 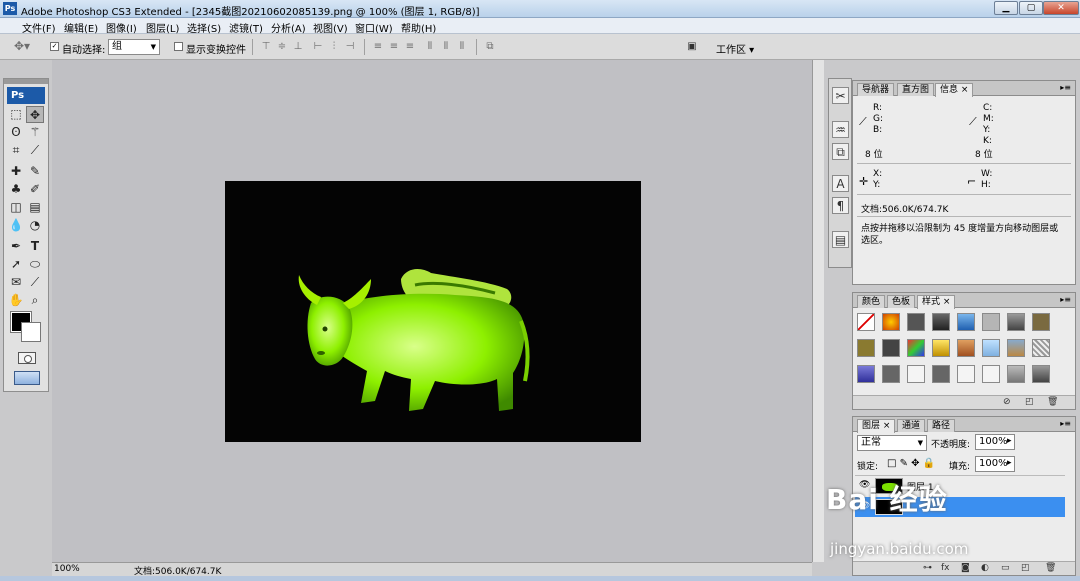 I want to click on marquee-tool-icon: ⬚, so click(x=16, y=114).